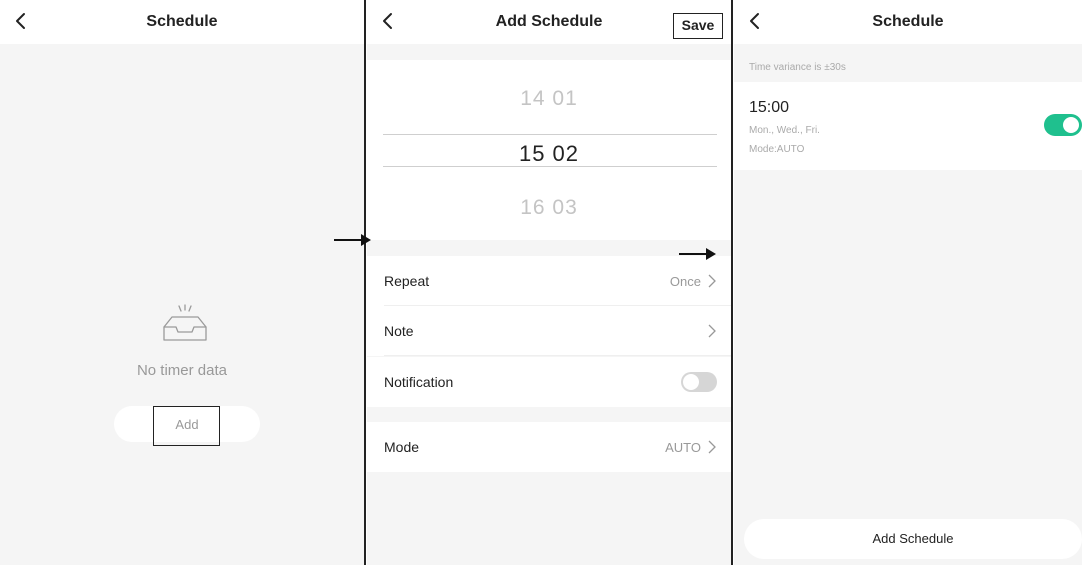 Image resolution: width=1082 pixels, height=565 pixels. Describe the element at coordinates (182, 370) in the screenshot. I see `empty-state-text: No timer data` at that location.